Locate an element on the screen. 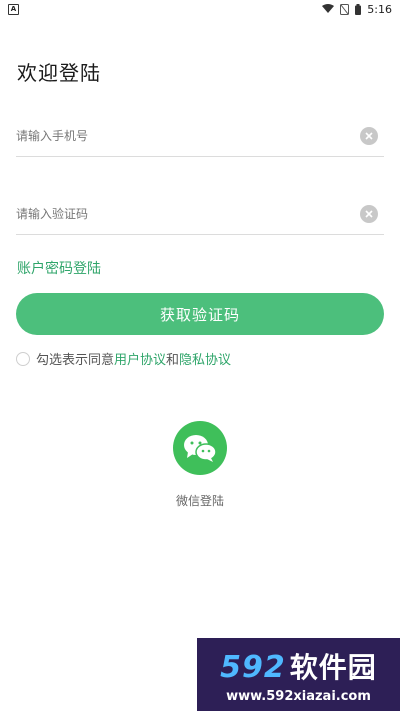  watermark-url: www.592xiazai.com is located at coordinates (298, 696).